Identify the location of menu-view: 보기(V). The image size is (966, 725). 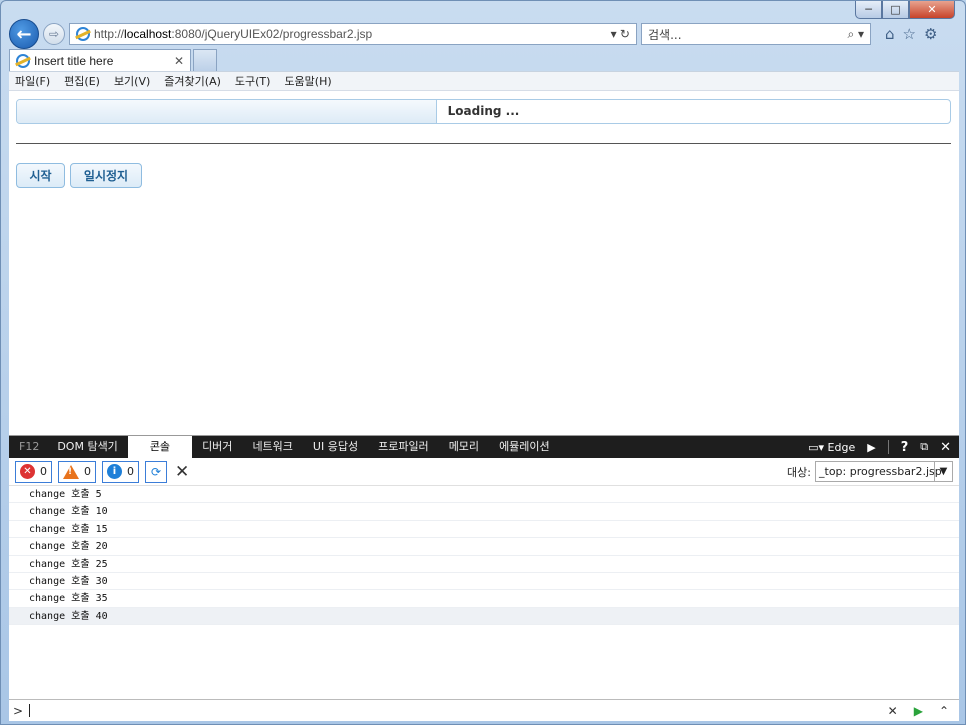
(132, 81).